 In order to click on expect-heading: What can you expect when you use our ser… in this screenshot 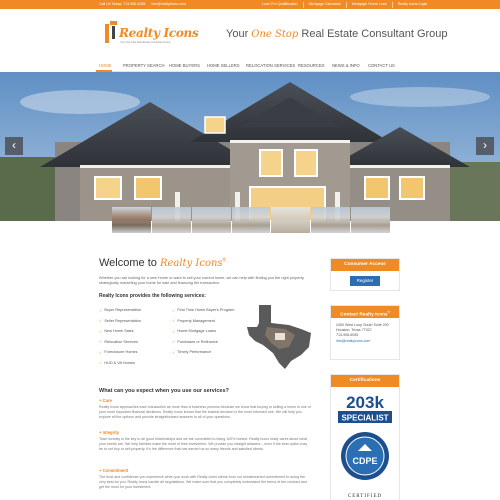, I will do `click(164, 391)`.